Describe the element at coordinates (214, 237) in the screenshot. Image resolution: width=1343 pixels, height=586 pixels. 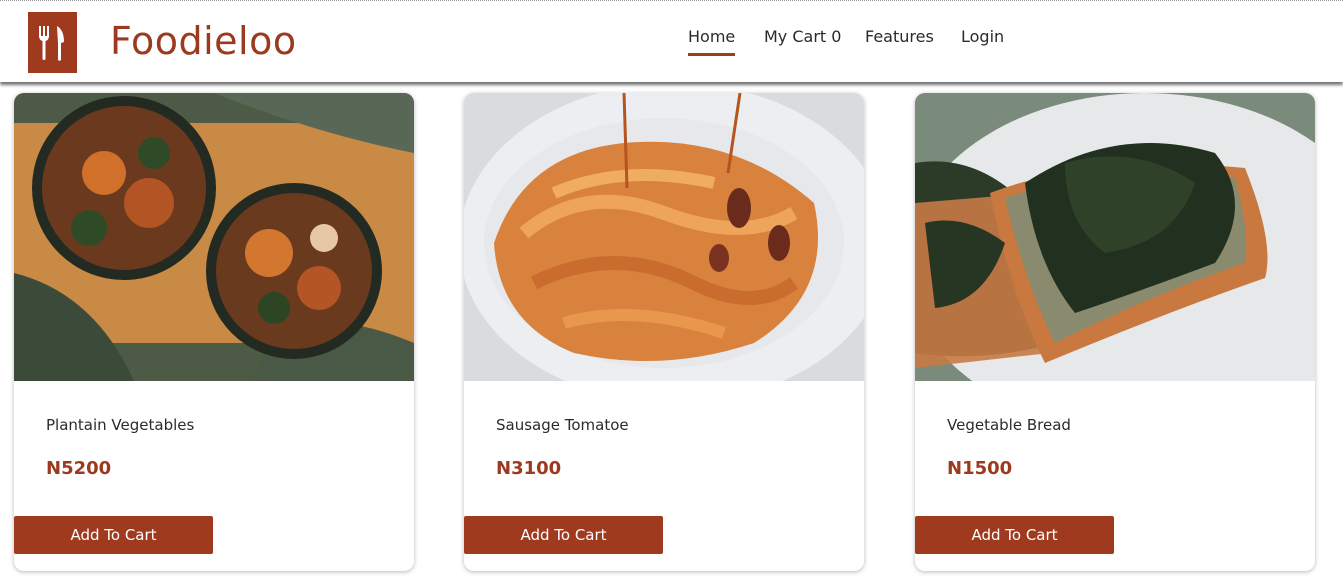
I see `plantain-vegetable-bowls-photo` at that location.